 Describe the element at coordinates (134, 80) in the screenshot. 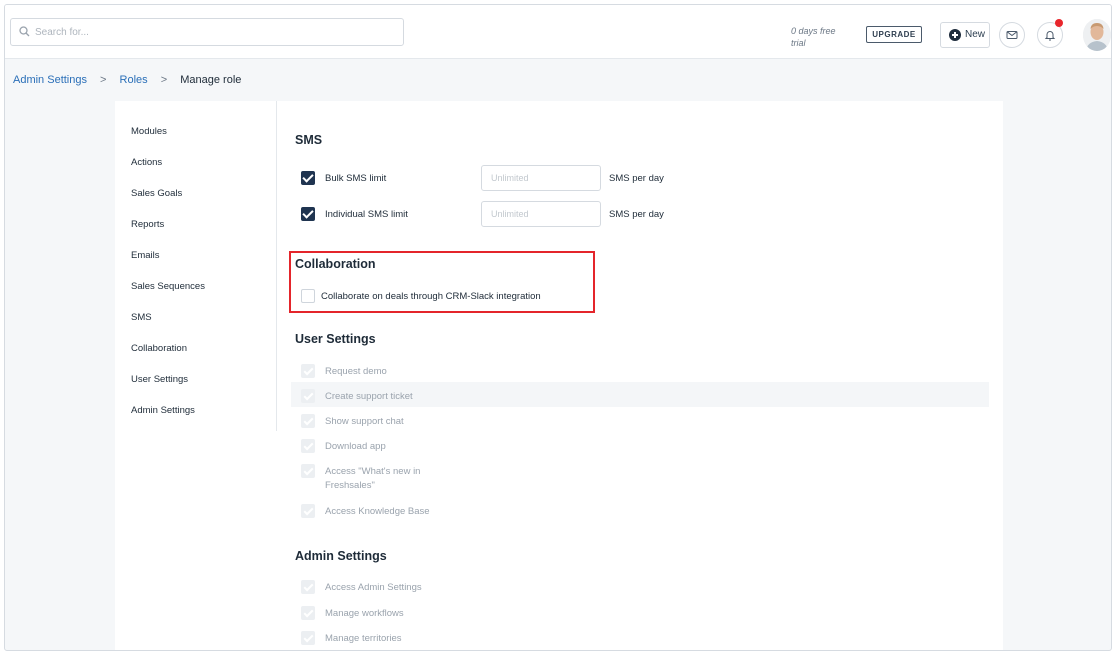

I see `breadcrumb-roles: Roles` at that location.